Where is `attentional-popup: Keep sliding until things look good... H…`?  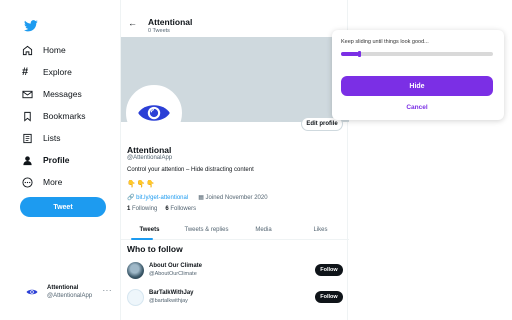
attentional-popup: Keep sliding until things look good... H… is located at coordinates (418, 75).